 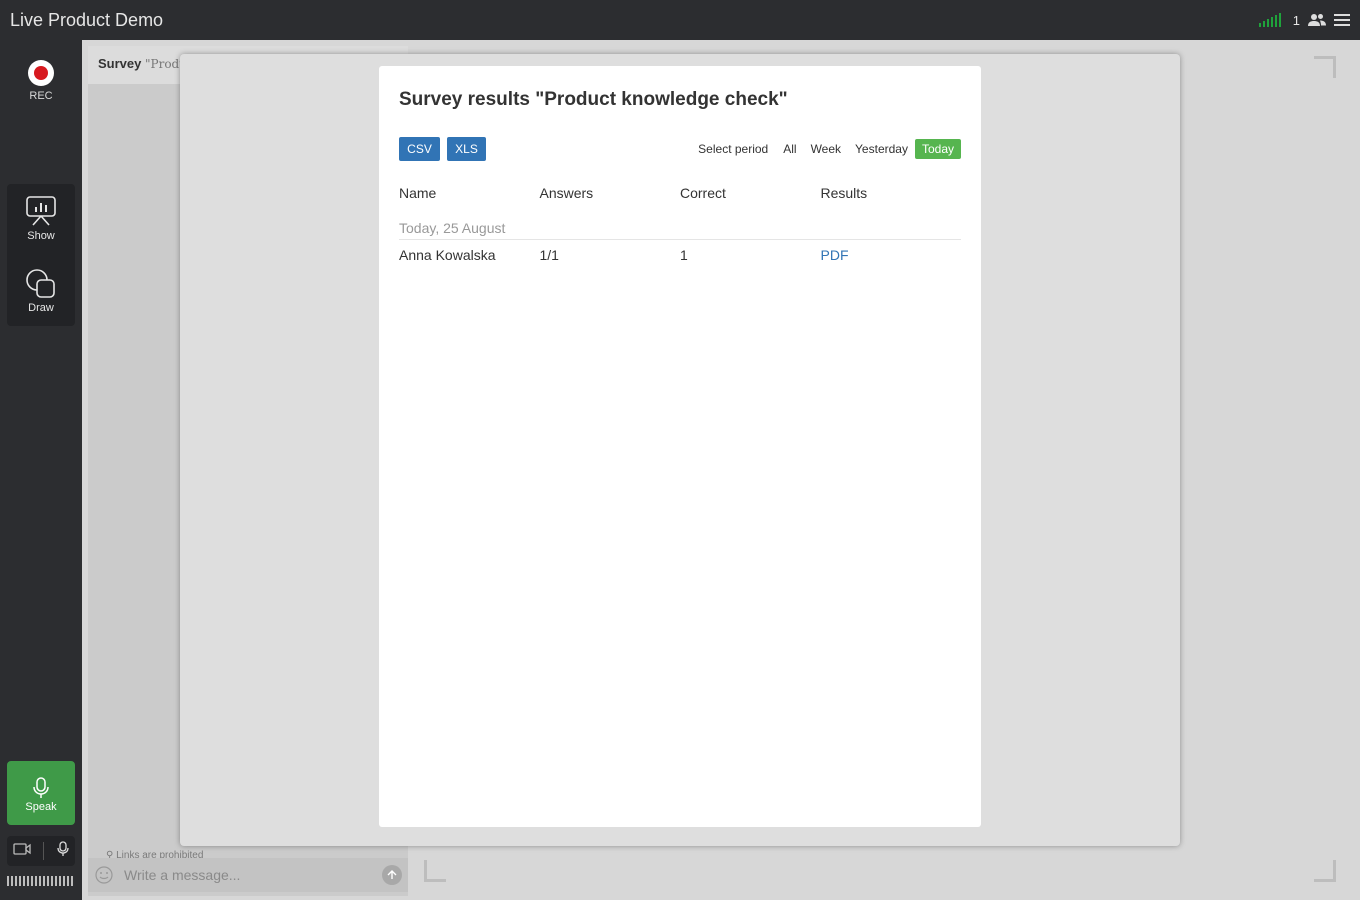 I want to click on frame-corner-top-right, so click(x=1325, y=67).